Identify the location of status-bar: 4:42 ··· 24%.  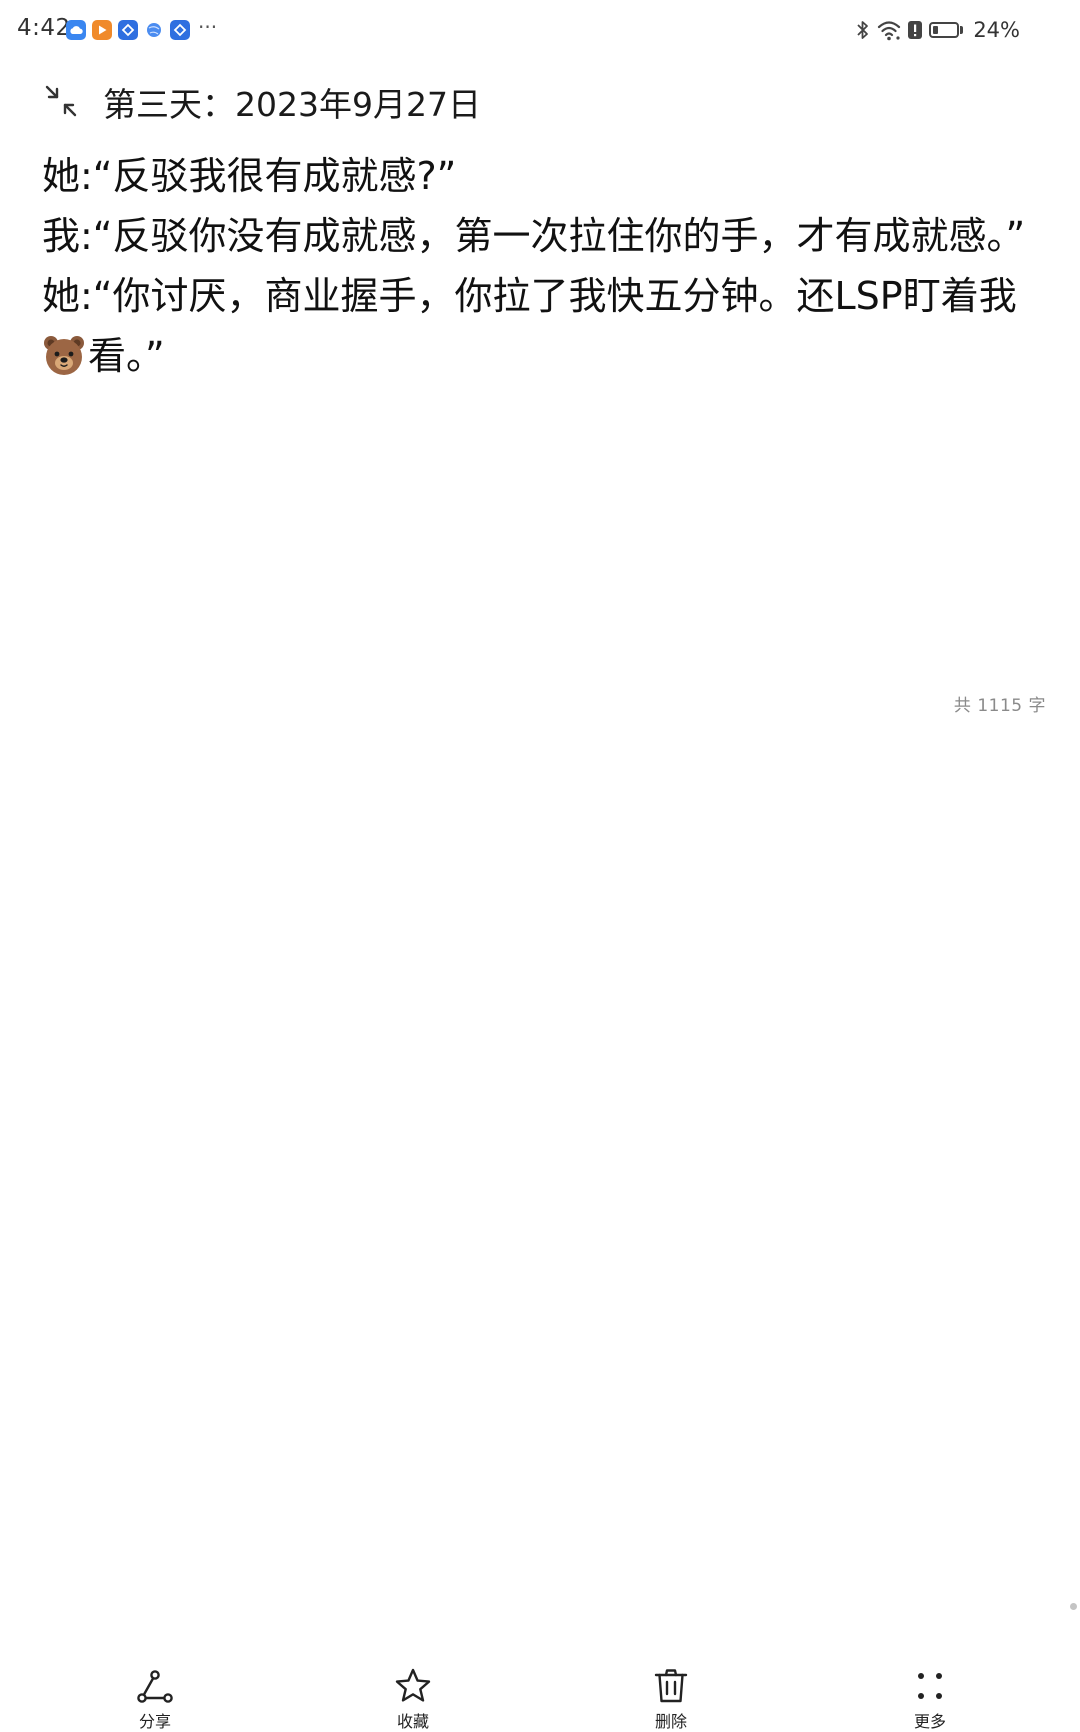
(540, 31).